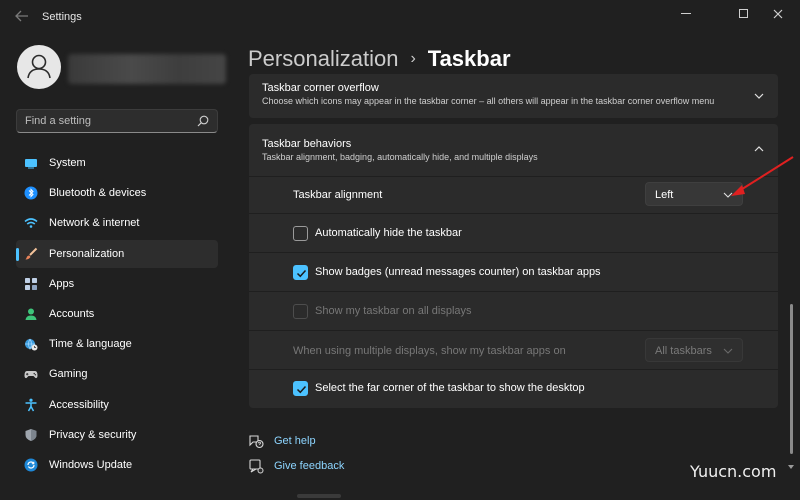 This screenshot has height=500, width=800. What do you see at coordinates (94, 223) in the screenshot?
I see `sidebar-item-label: Network & internet` at bounding box center [94, 223].